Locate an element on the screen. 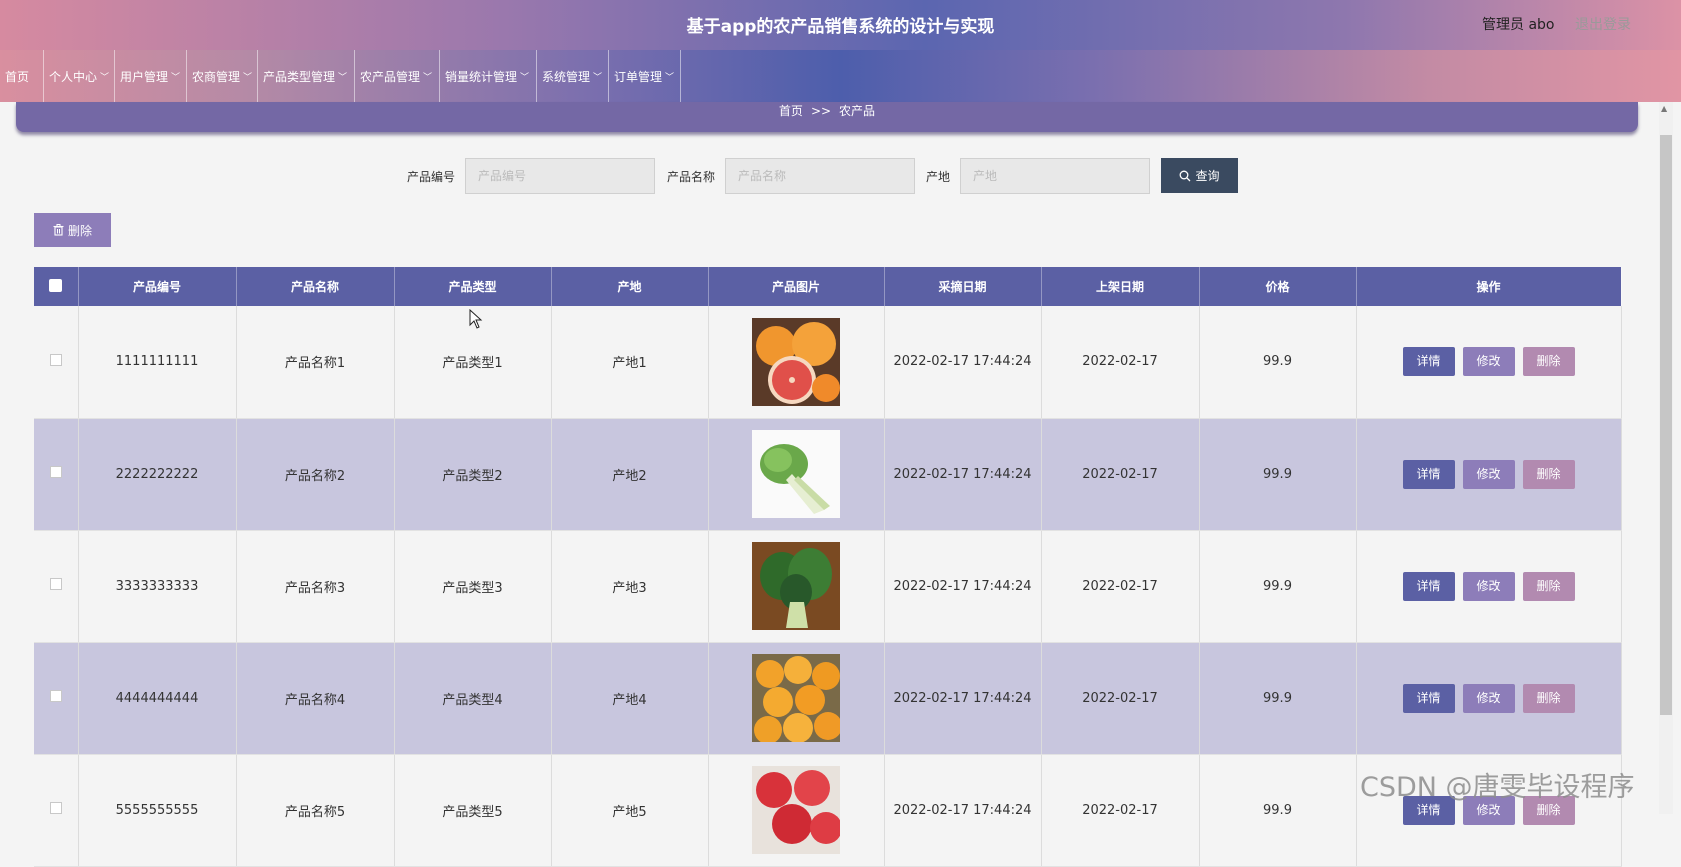  scrollbar-thumb is located at coordinates (1666, 425).